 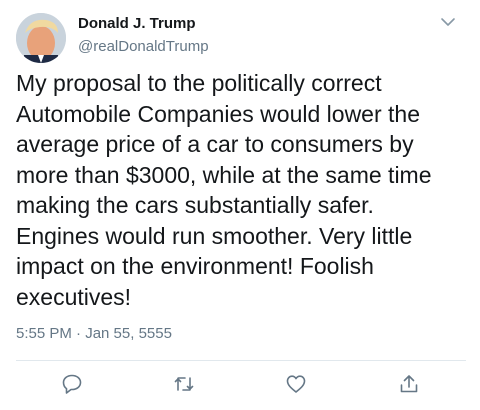 What do you see at coordinates (218, 113) in the screenshot?
I see `tweet-text-line: Automobile Companies would lower the` at bounding box center [218, 113].